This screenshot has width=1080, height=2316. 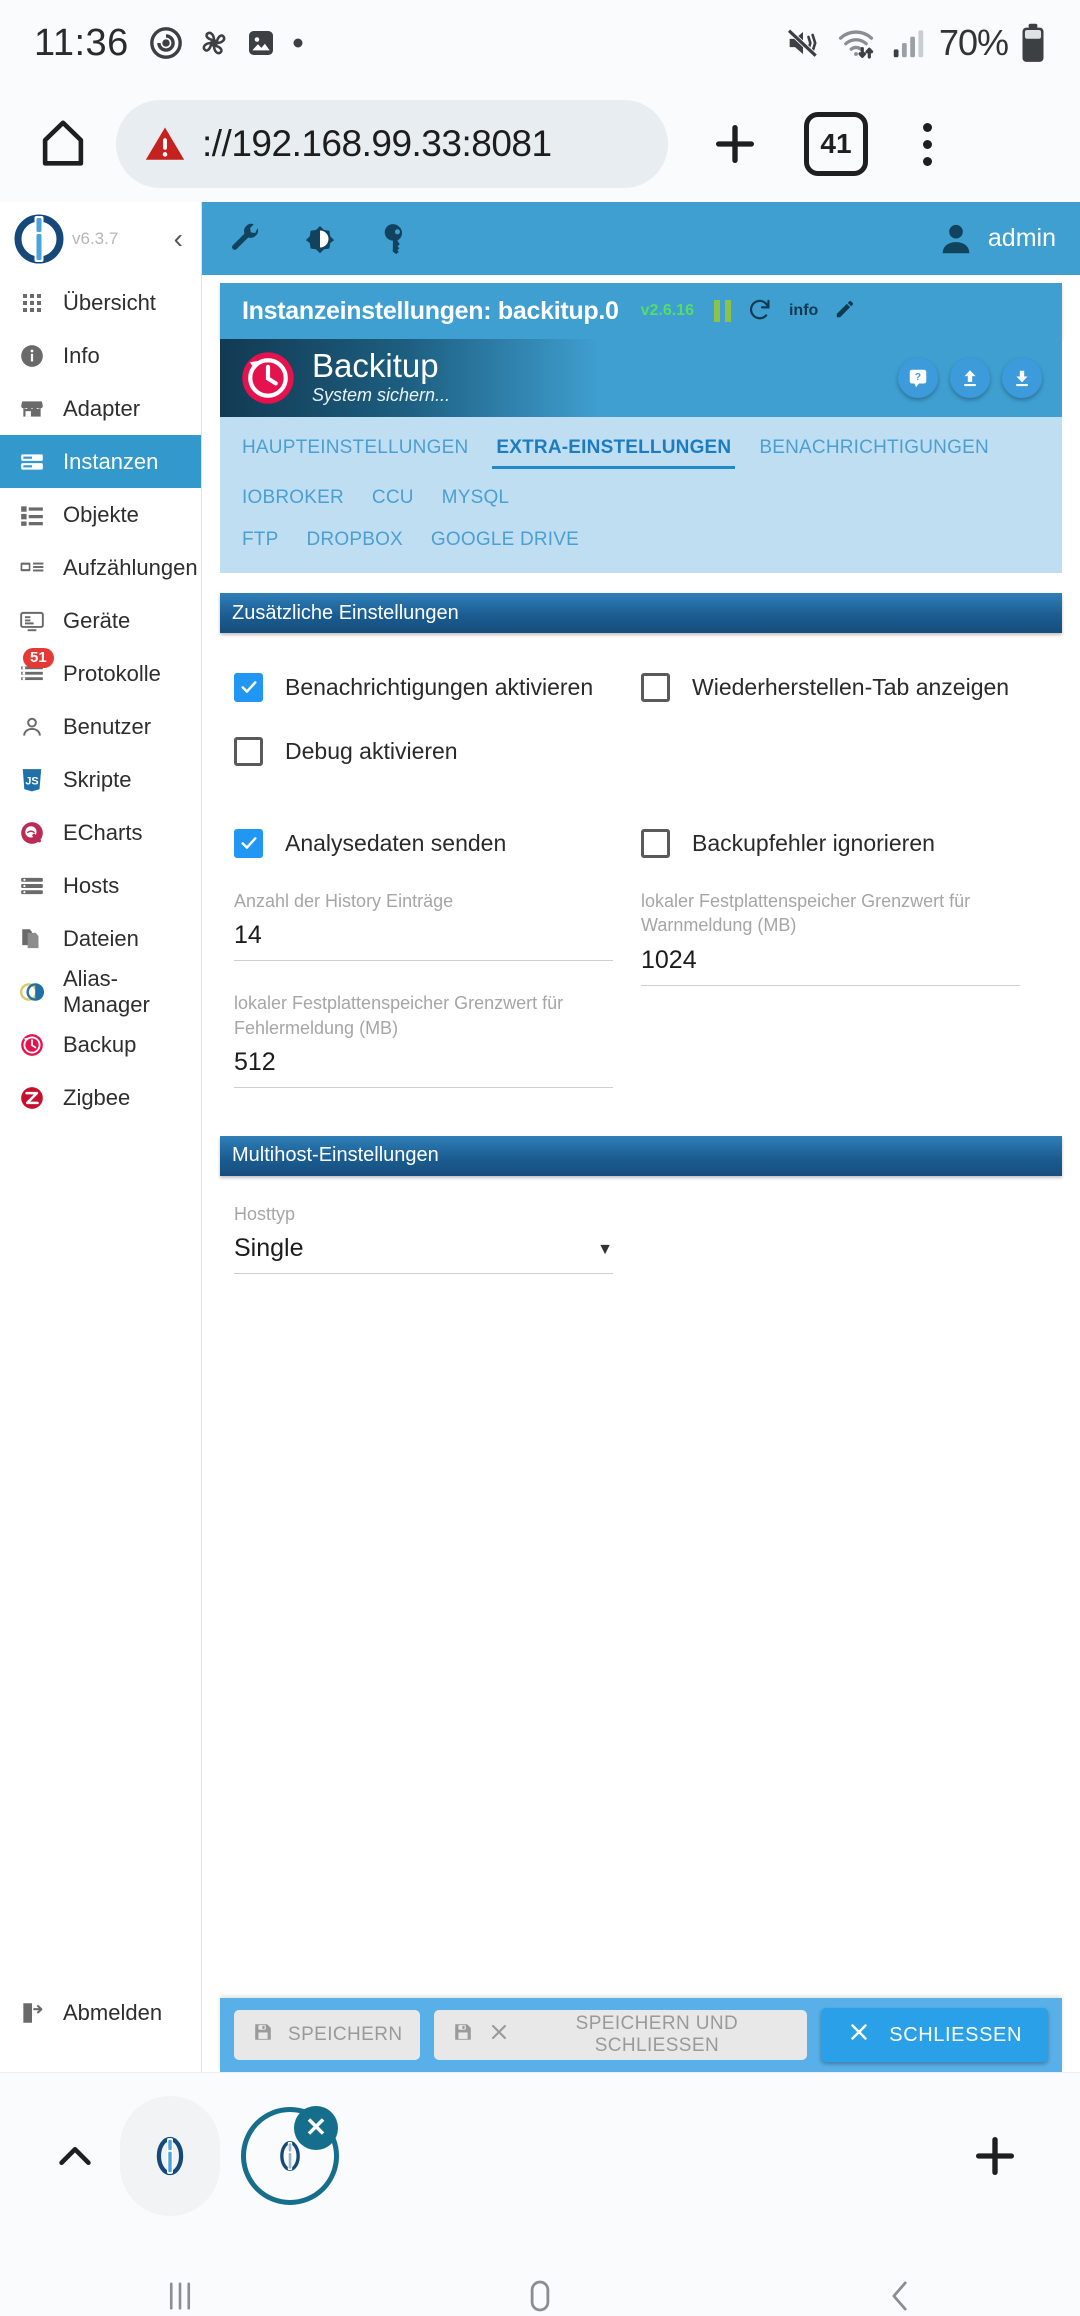 What do you see at coordinates (970, 378) in the screenshot?
I see `upload-icon` at bounding box center [970, 378].